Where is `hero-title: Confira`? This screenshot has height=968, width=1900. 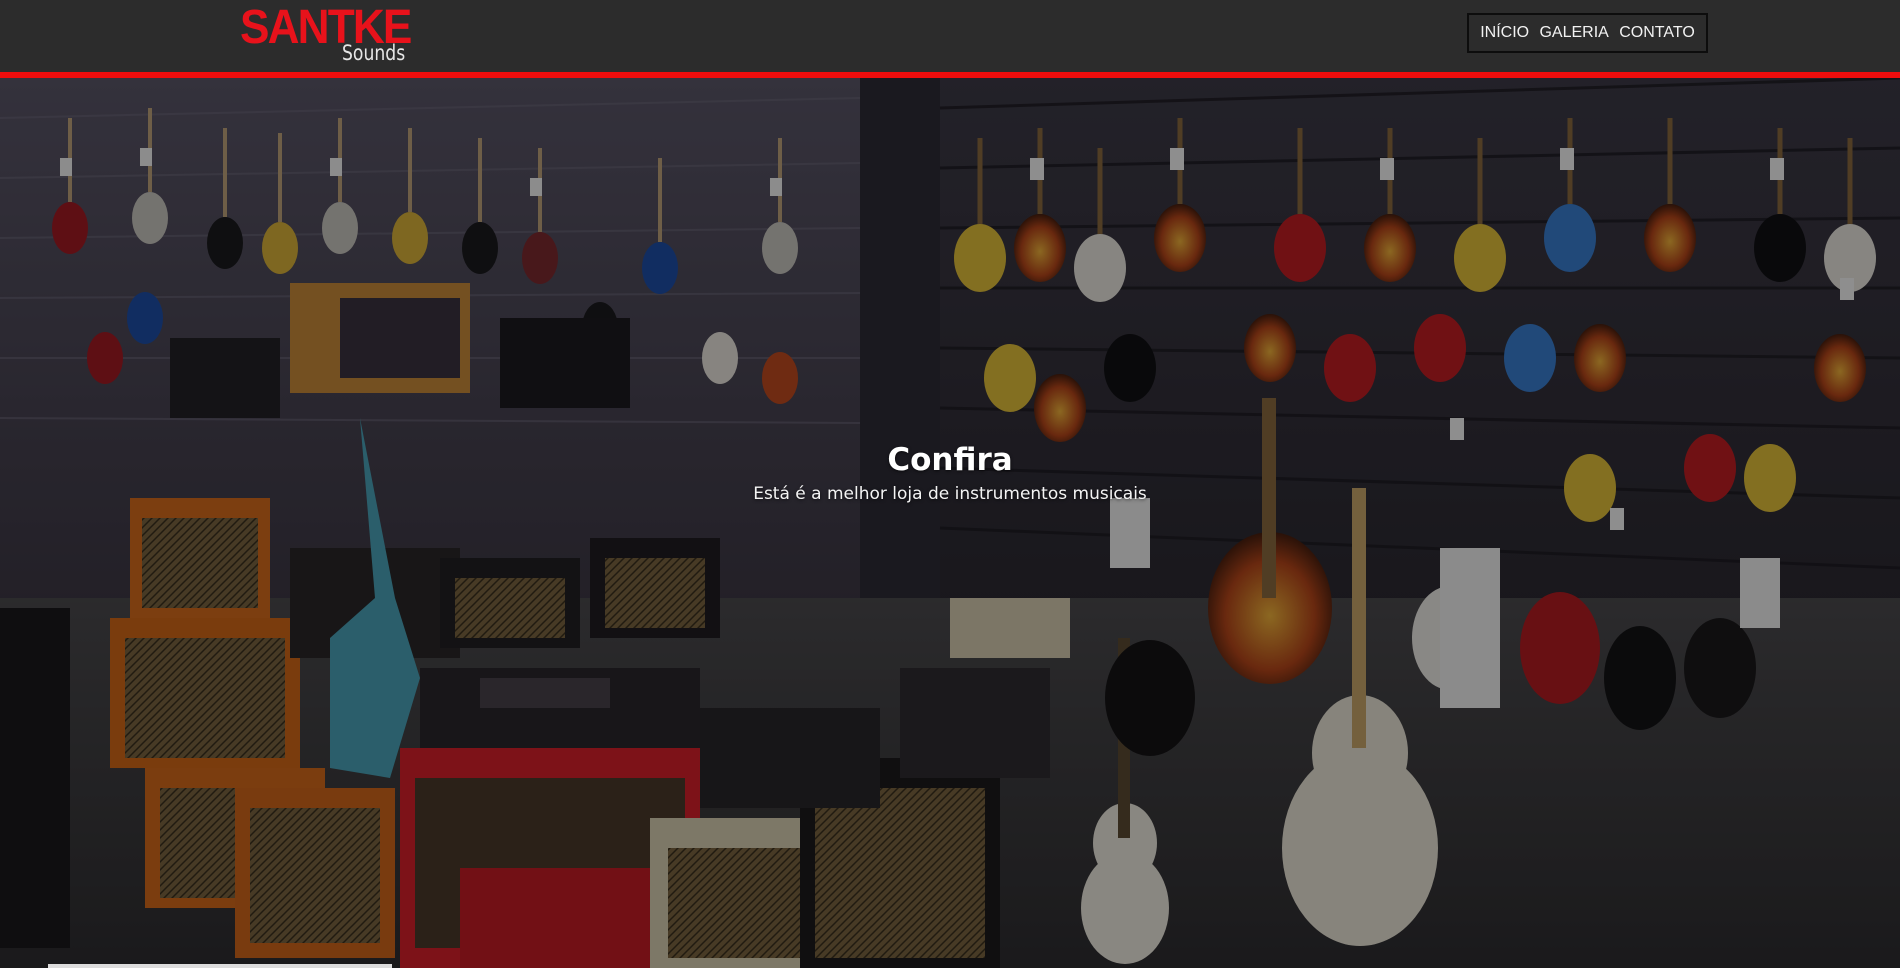 hero-title: Confira is located at coordinates (950, 460).